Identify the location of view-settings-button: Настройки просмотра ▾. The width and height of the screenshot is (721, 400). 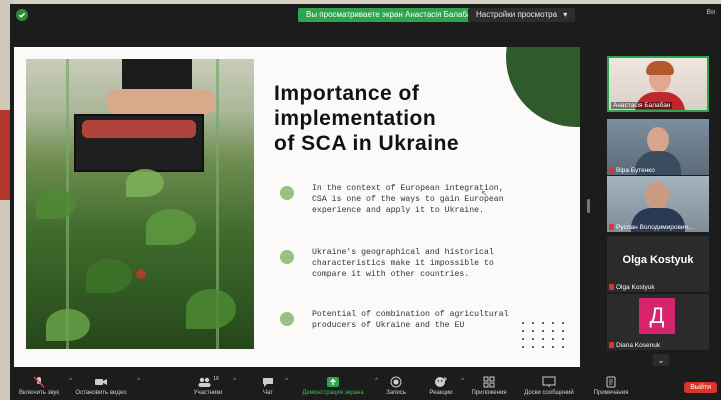
(522, 15).